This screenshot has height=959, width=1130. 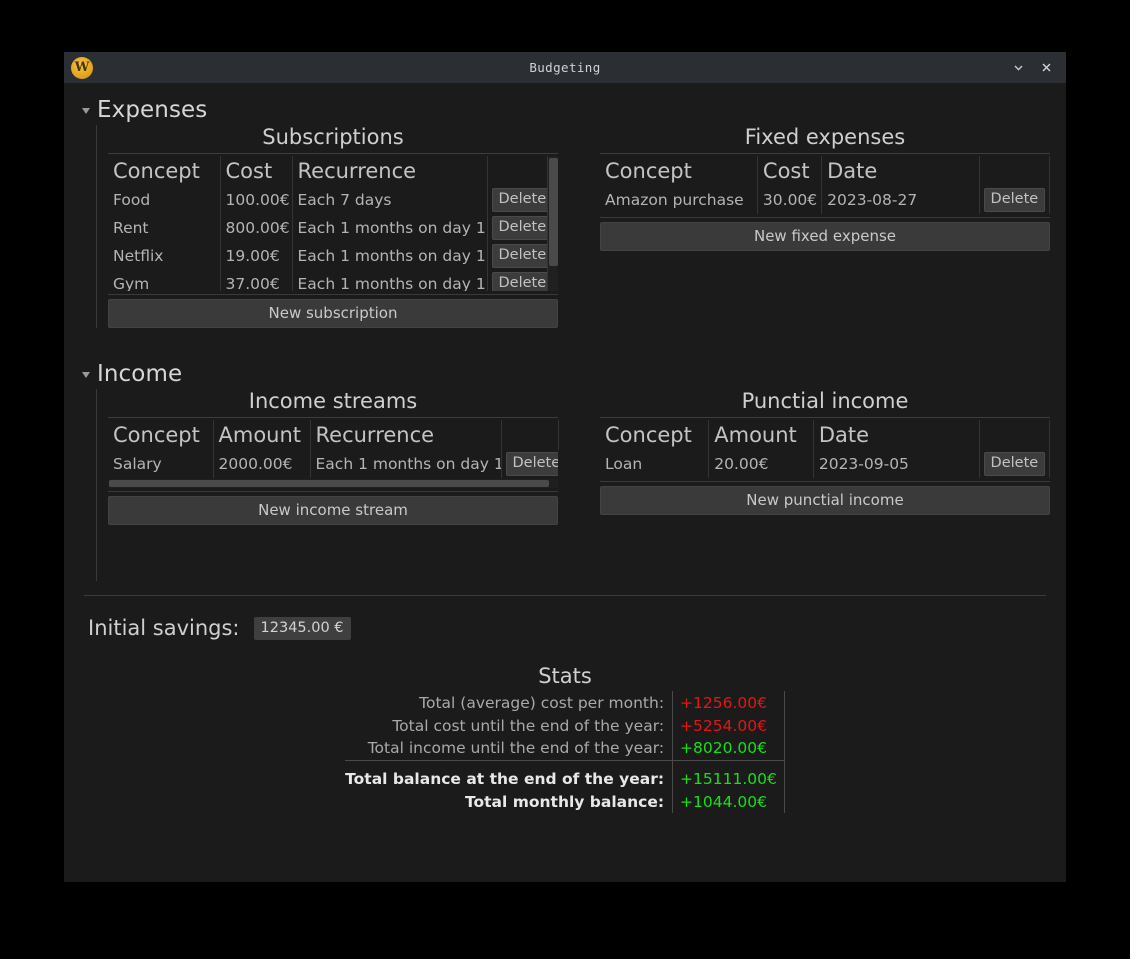 I want to click on table-row: Food 100.00€ Each 7 days Delete, so click(x=328, y=200).